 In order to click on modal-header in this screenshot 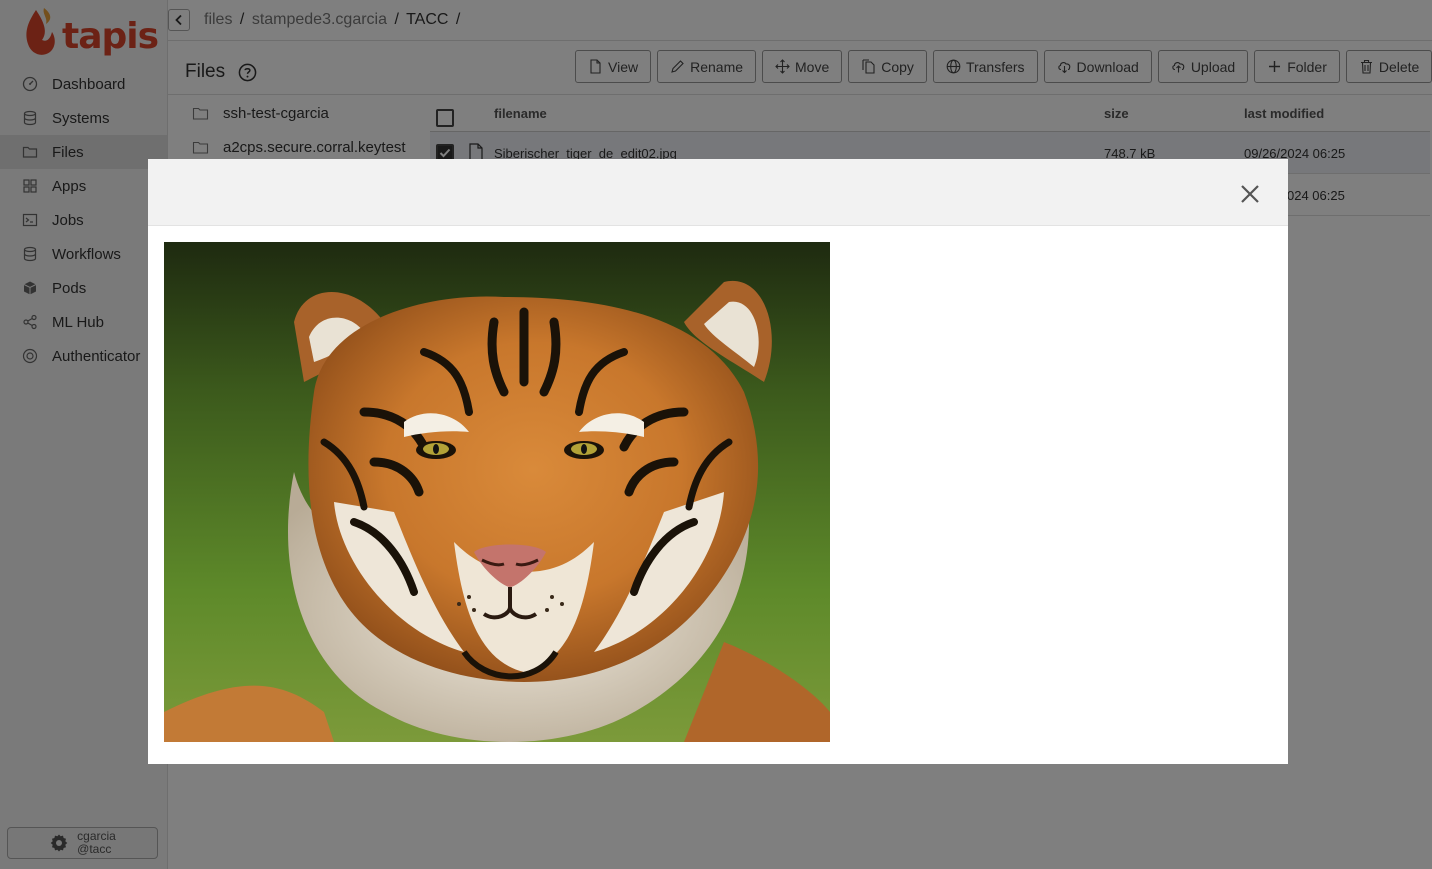, I will do `click(718, 192)`.